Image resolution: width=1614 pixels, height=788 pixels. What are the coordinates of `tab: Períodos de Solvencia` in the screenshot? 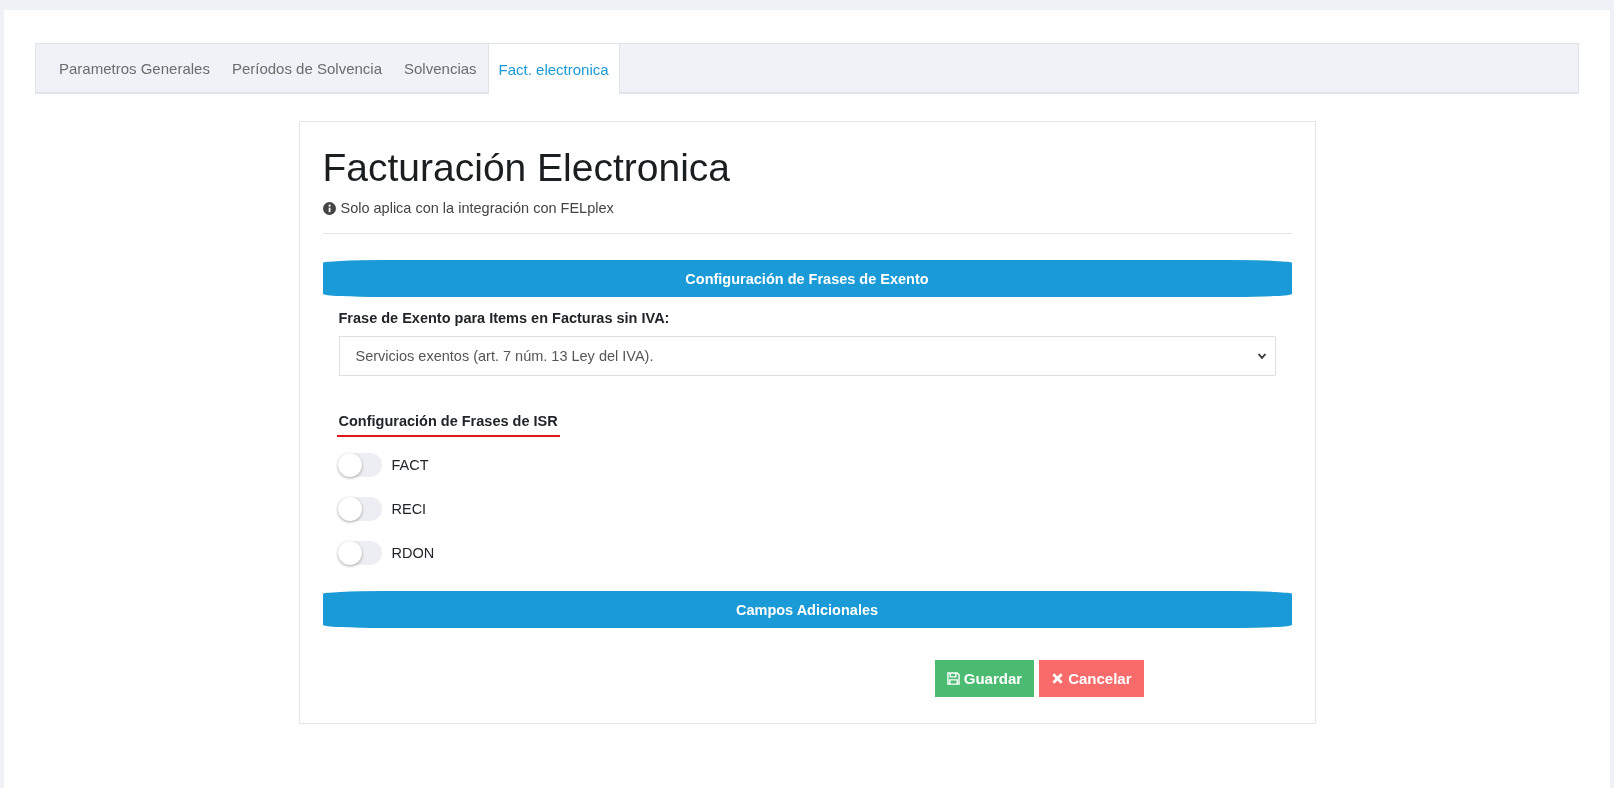 It's located at (306, 68).